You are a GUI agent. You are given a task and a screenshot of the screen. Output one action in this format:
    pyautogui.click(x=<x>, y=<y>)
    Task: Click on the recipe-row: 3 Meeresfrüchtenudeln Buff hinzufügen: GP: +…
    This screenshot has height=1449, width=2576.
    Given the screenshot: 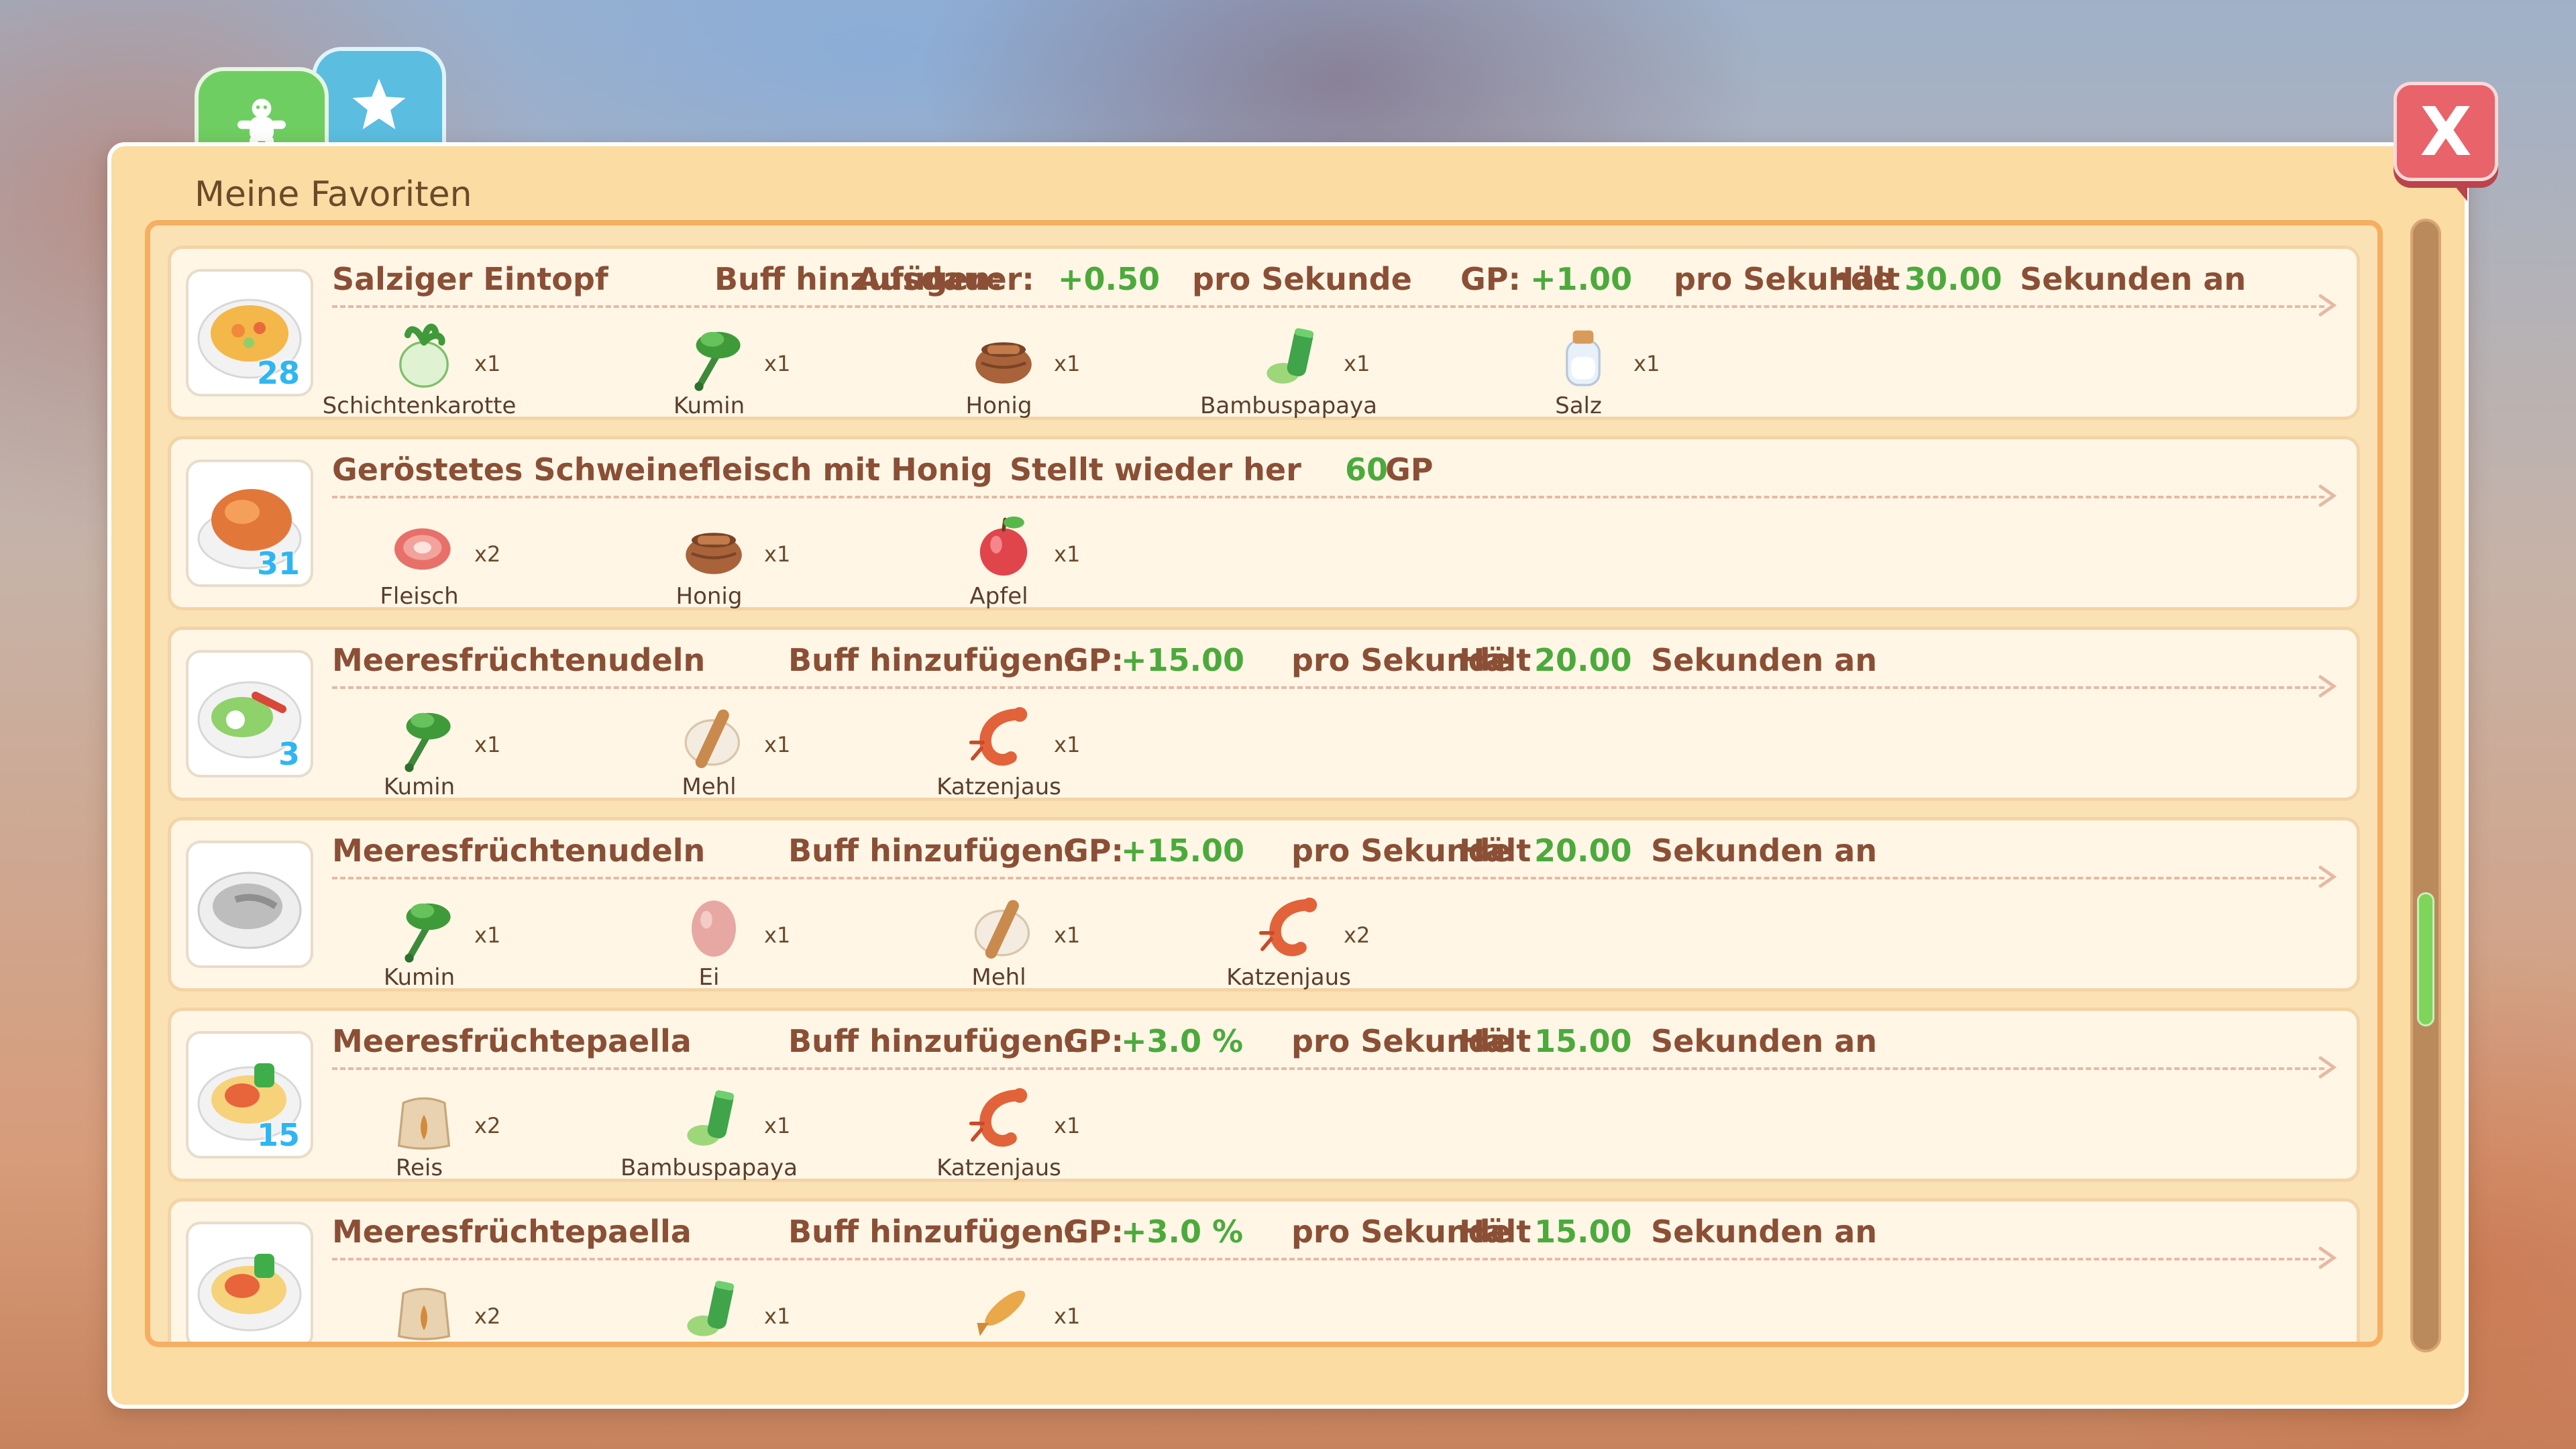 What is the action you would take?
    pyautogui.click(x=1264, y=714)
    